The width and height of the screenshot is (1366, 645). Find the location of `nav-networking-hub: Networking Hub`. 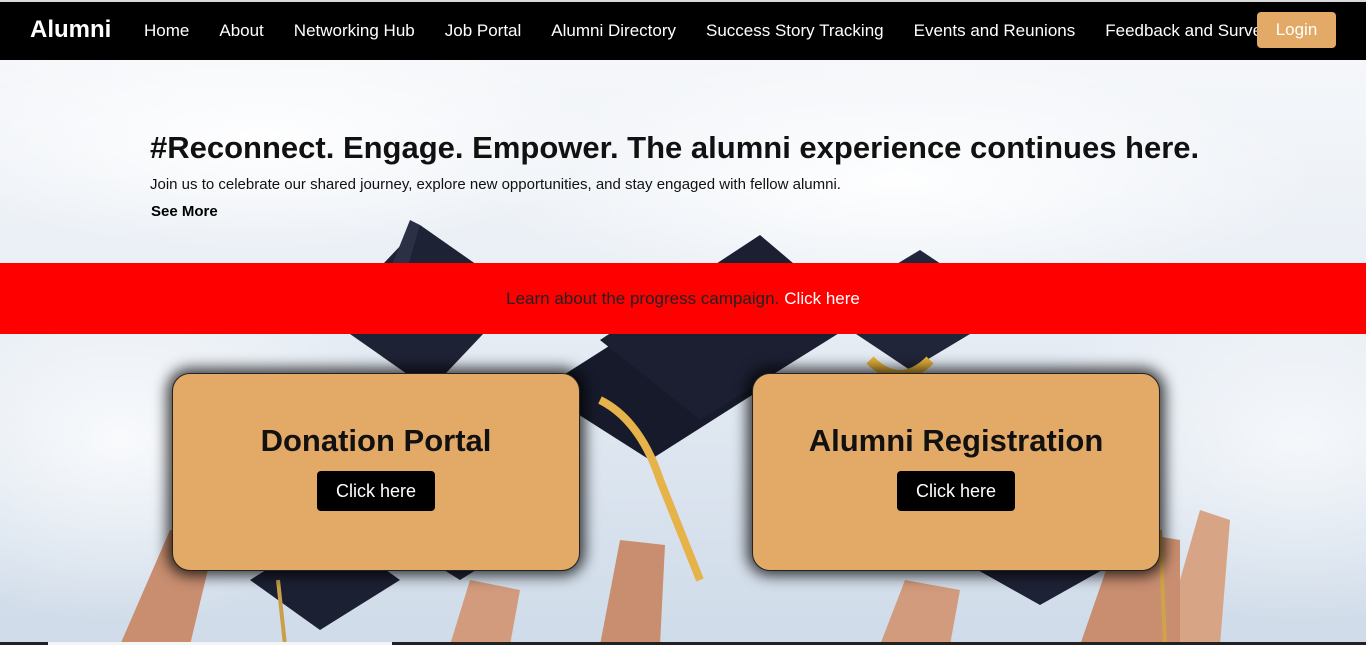

nav-networking-hub: Networking Hub is located at coordinates (354, 31).